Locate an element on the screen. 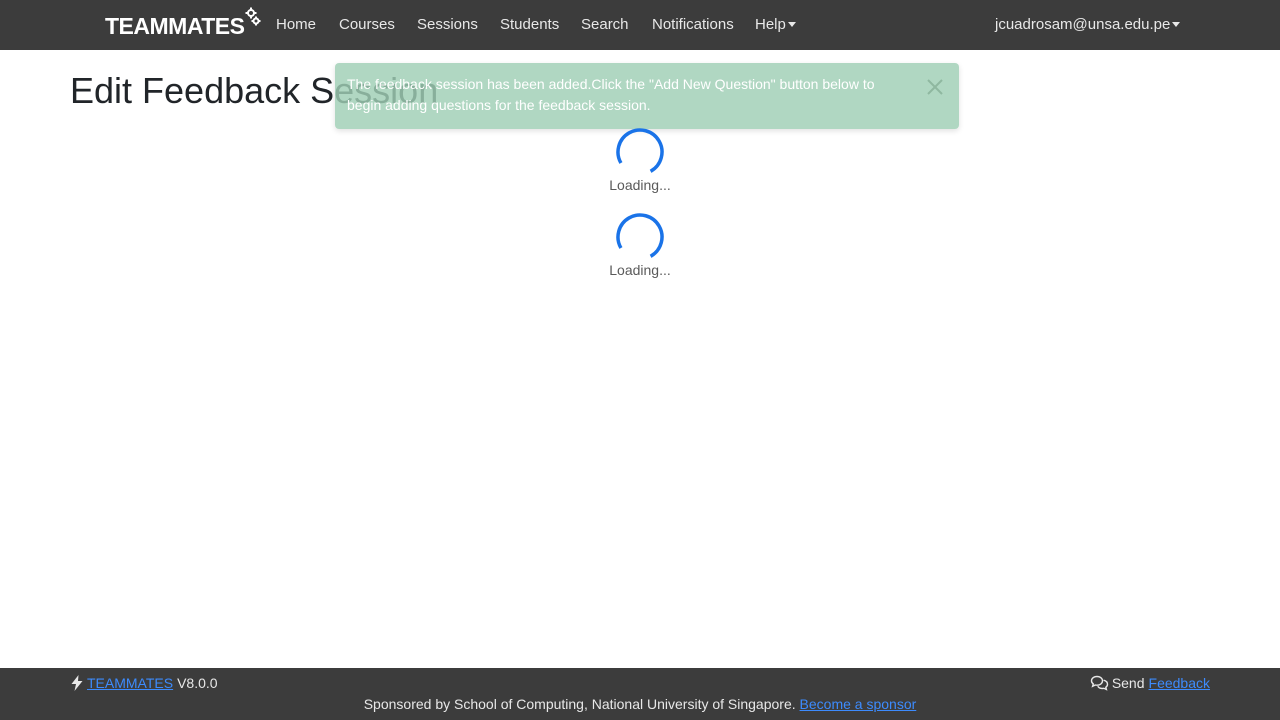  nav-help-dropdown: Help is located at coordinates (775, 25).